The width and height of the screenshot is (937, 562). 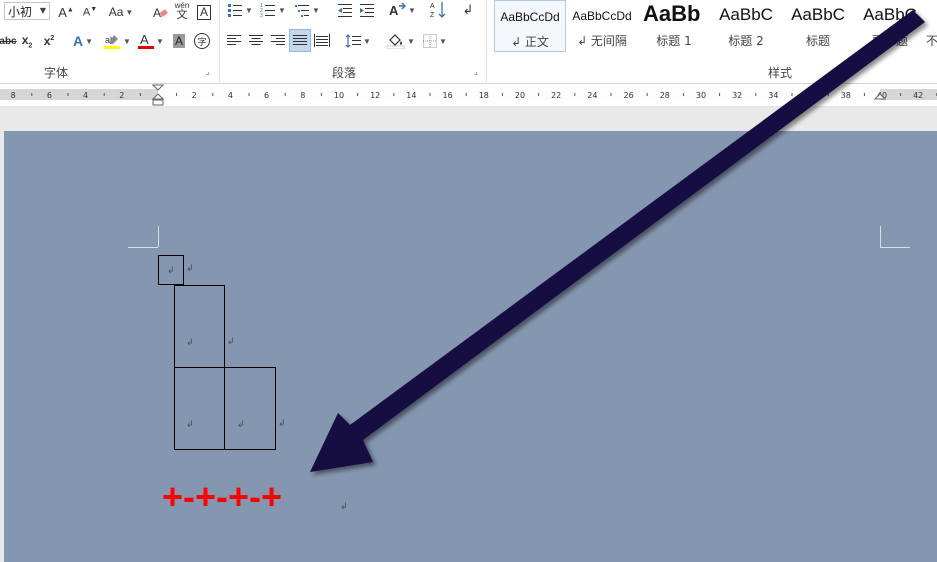 What do you see at coordinates (438, 10) in the screenshot?
I see `sort-button: AZ` at bounding box center [438, 10].